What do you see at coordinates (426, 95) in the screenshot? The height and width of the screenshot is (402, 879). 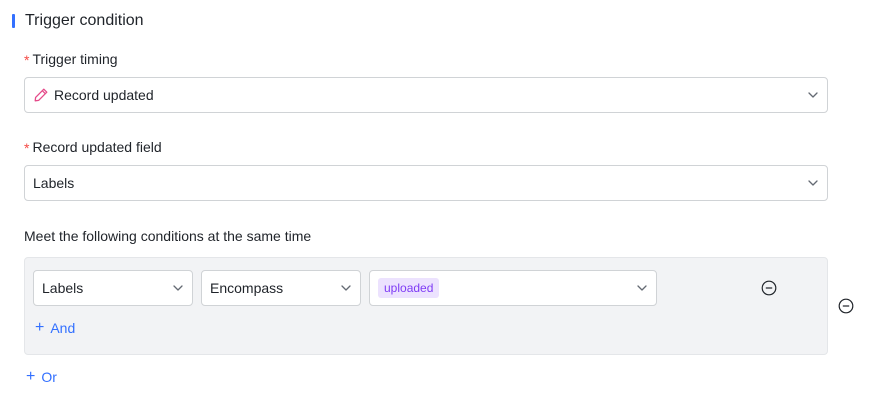 I see `trigger-timing-select: Record updated` at bounding box center [426, 95].